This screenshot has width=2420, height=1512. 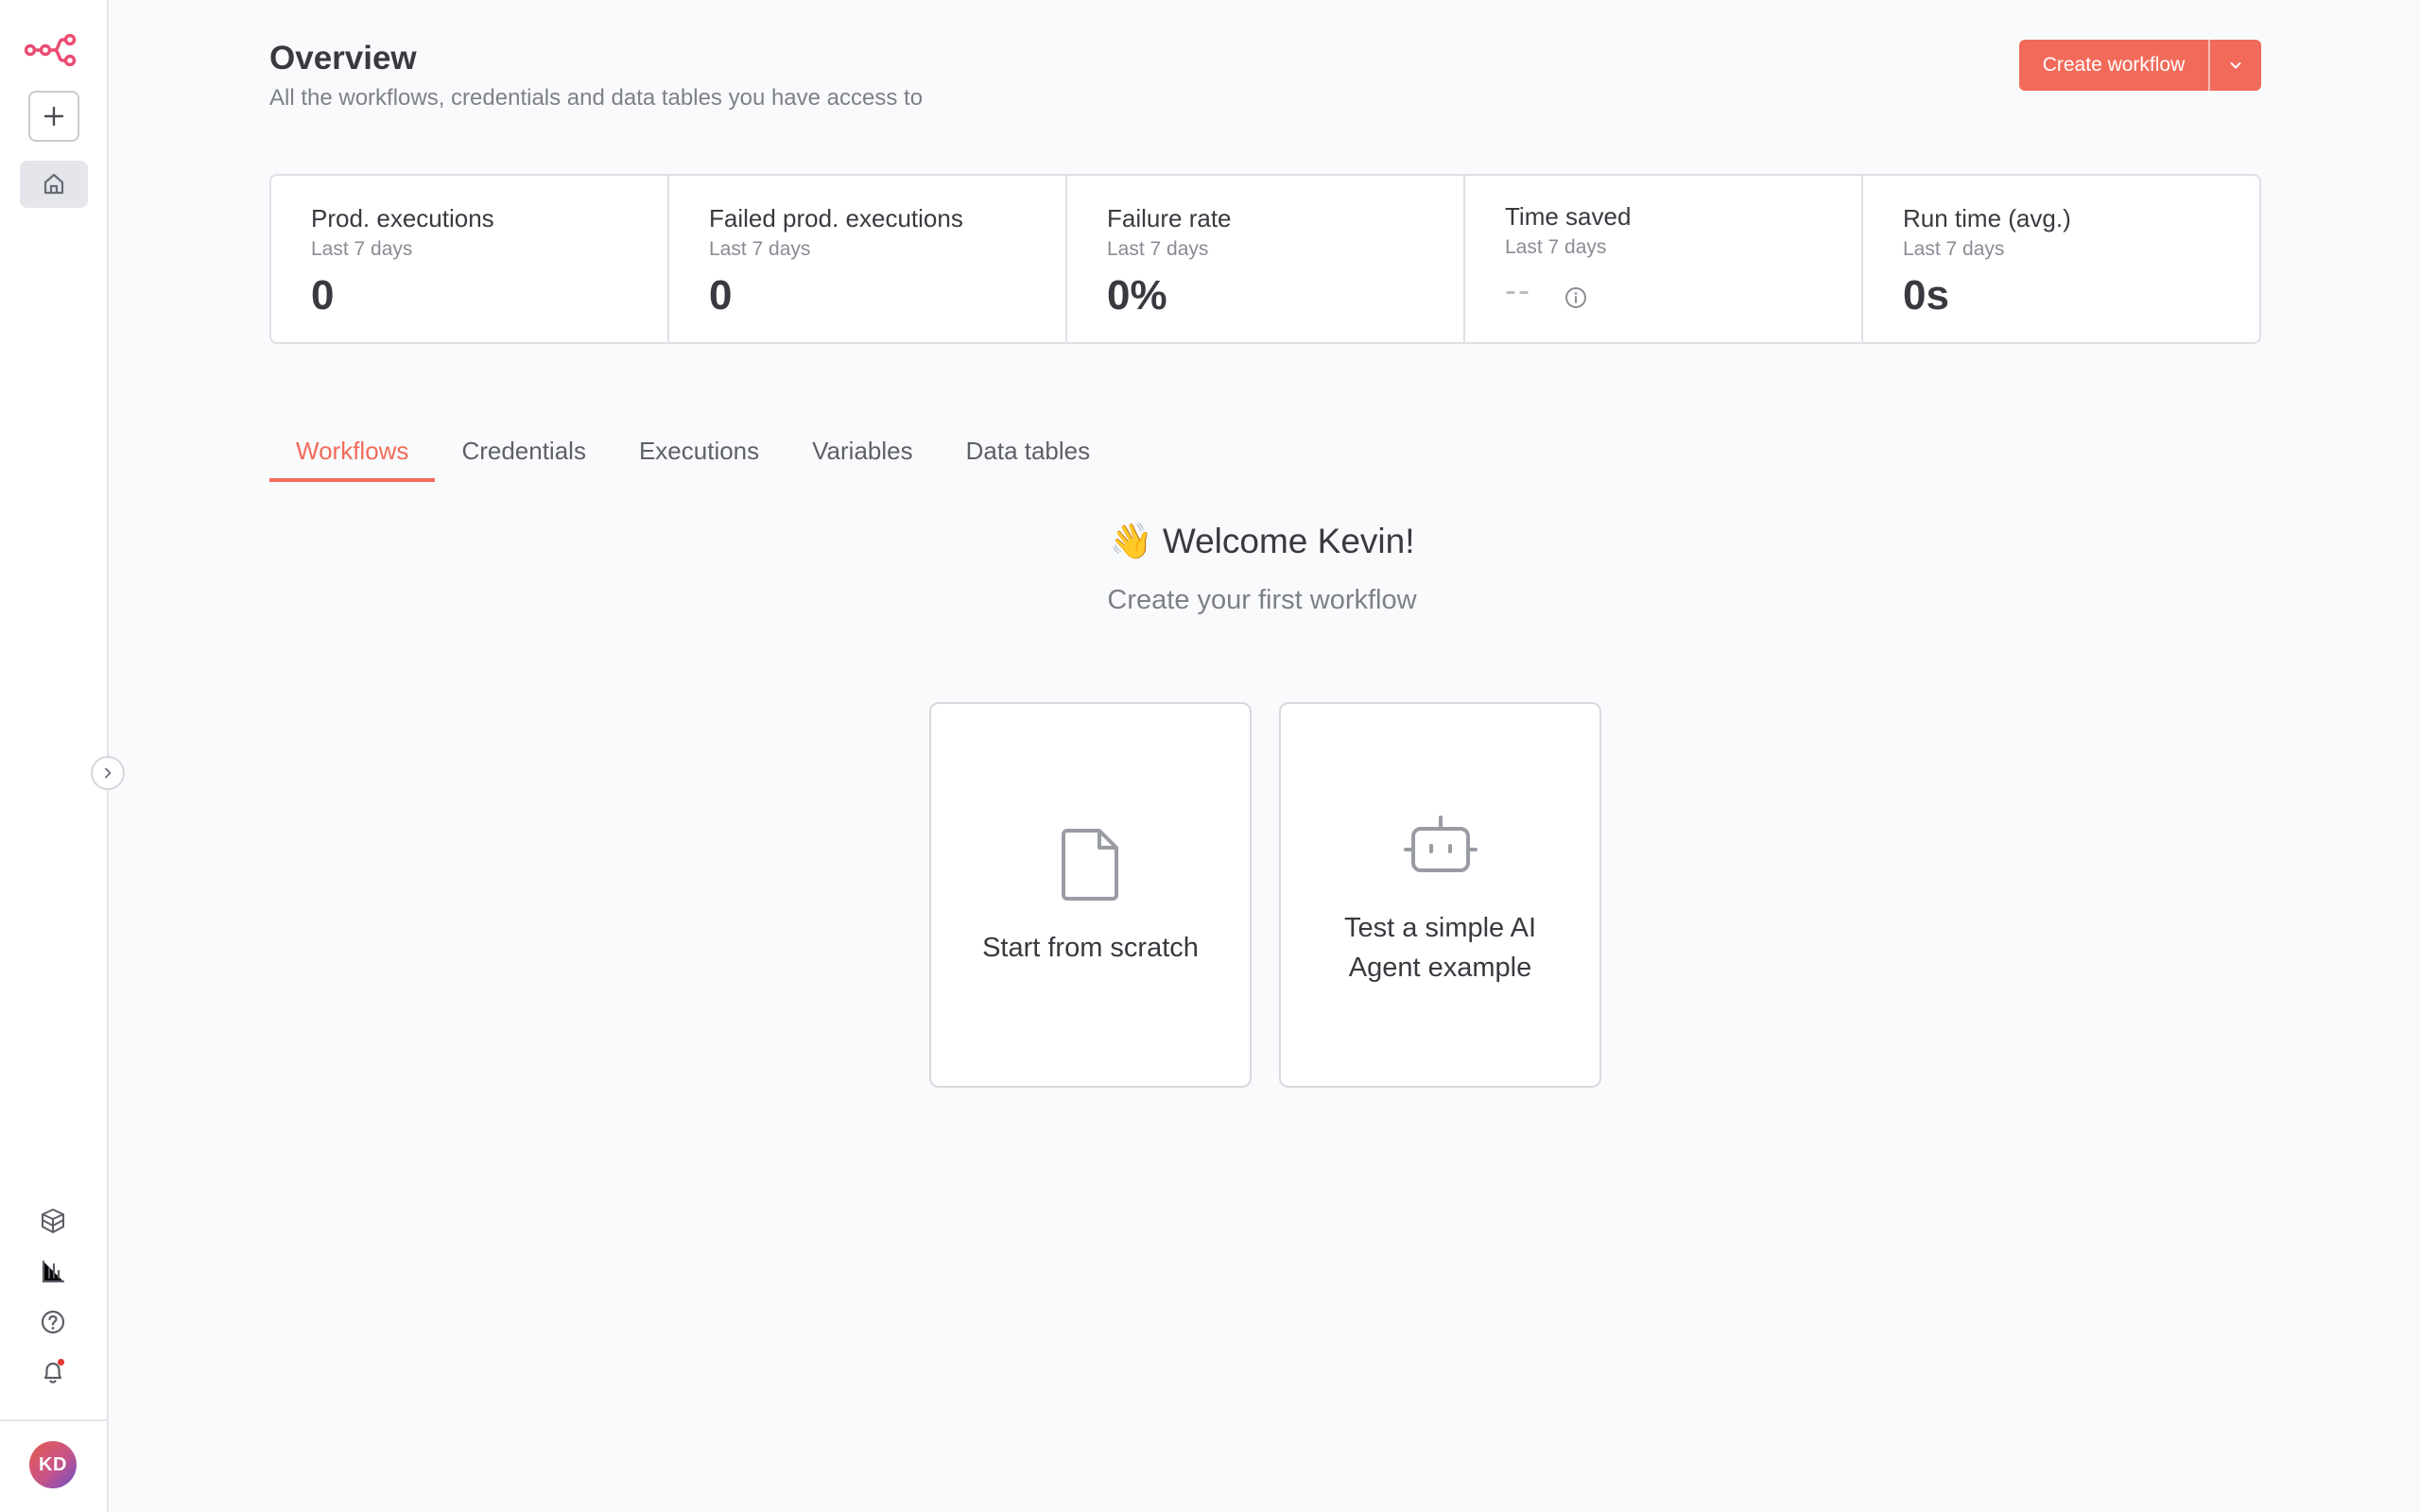 What do you see at coordinates (470, 259) in the screenshot?
I see `stat-prod-executions: Prod. executions Last 7 days 0` at bounding box center [470, 259].